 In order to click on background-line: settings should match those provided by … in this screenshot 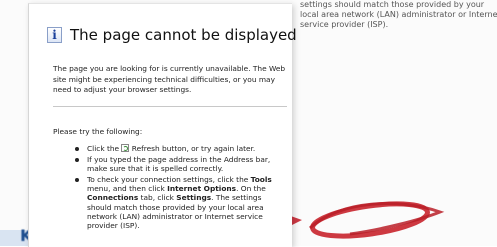, I will do `click(392, 4)`.